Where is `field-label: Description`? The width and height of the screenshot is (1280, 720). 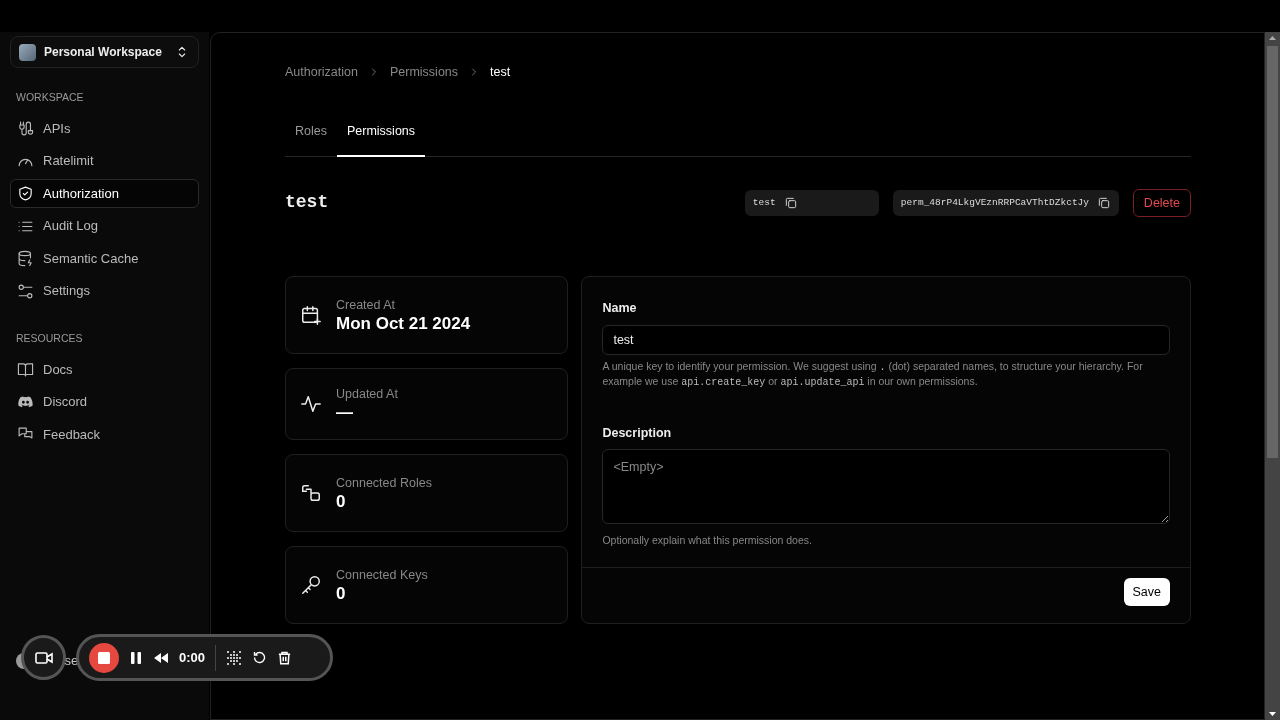 field-label: Description is located at coordinates (637, 433).